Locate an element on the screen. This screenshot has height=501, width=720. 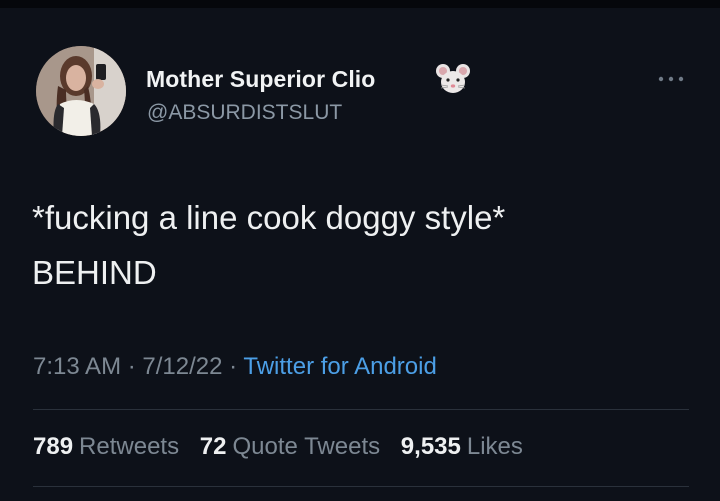
likes-stat: 9,535 Likes is located at coordinates (462, 447).